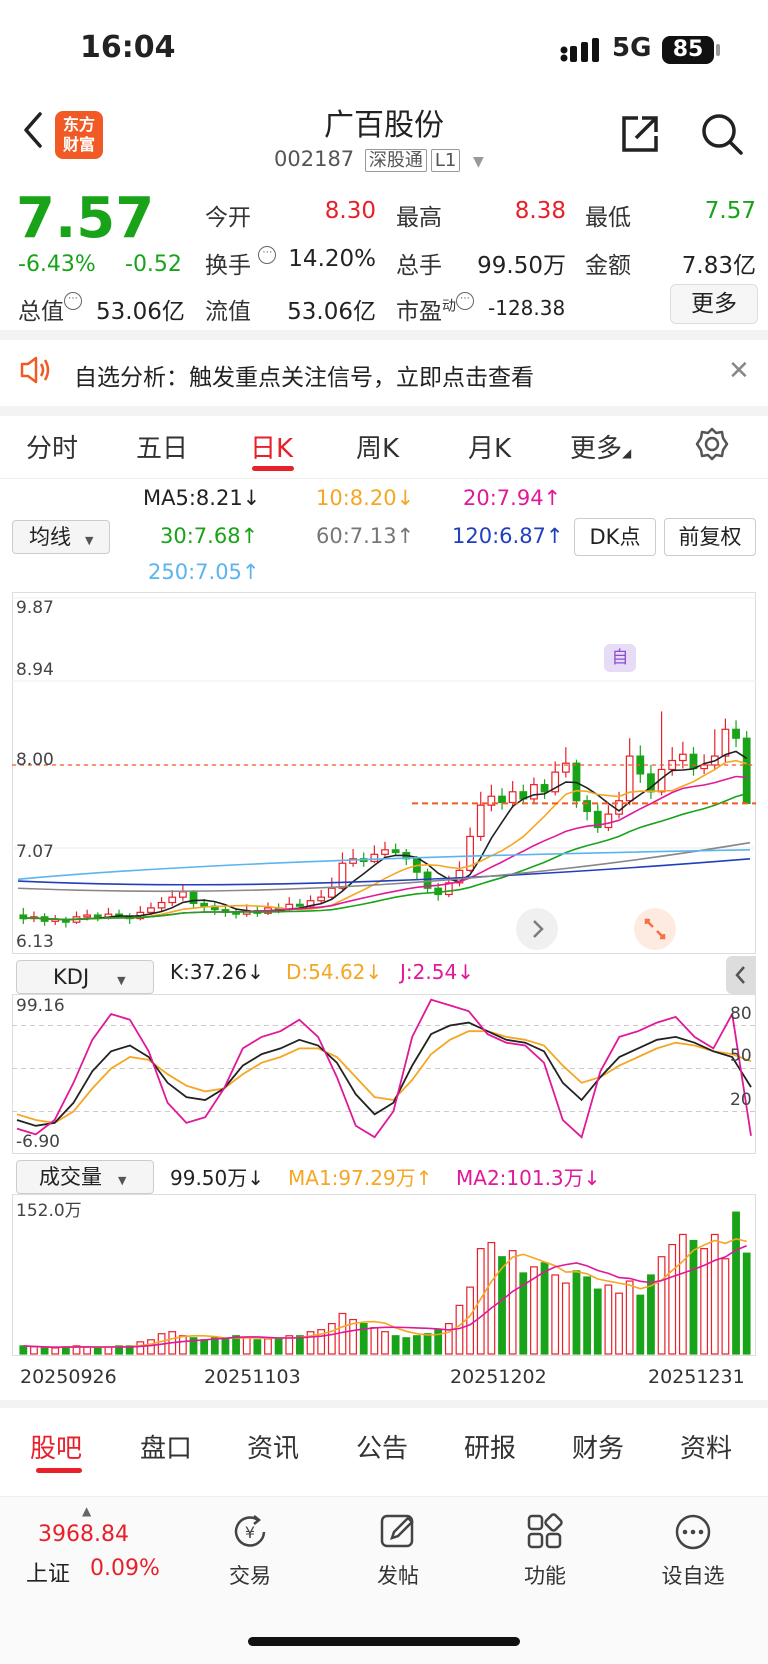 The image size is (768, 1664). What do you see at coordinates (35, 670) in the screenshot?
I see `y-axis-label: 8.94` at bounding box center [35, 670].